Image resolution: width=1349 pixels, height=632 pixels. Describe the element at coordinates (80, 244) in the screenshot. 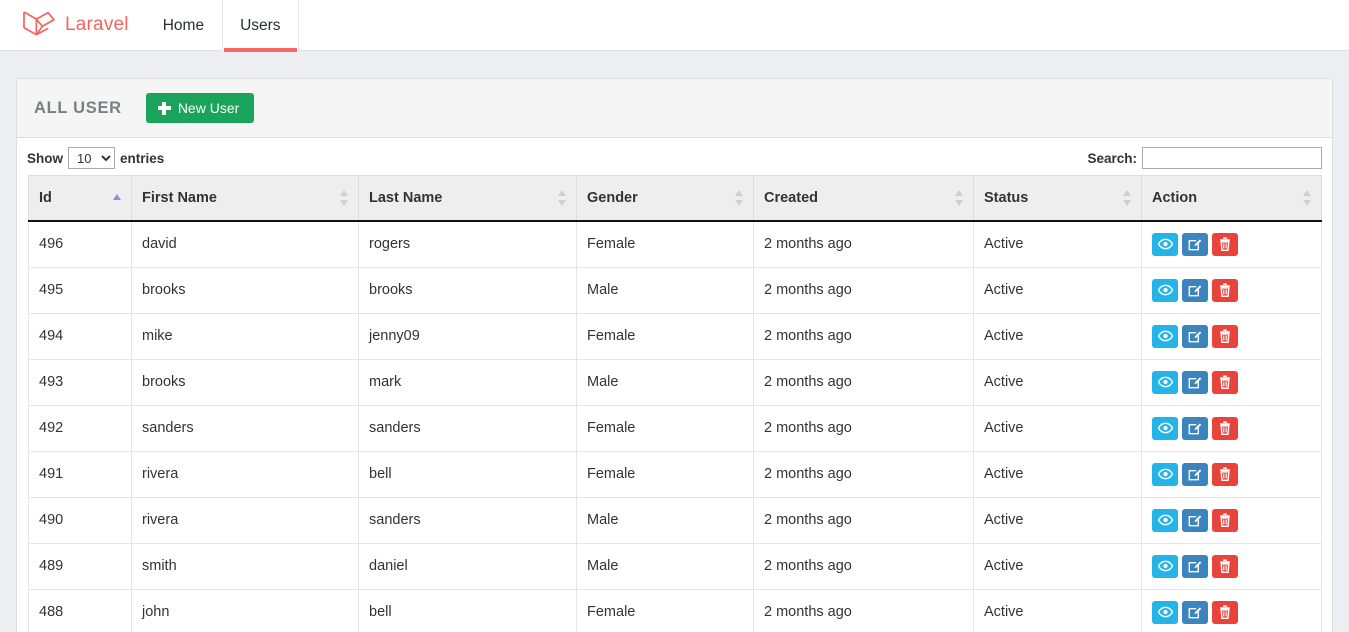

I see `cell-id: 496` at that location.